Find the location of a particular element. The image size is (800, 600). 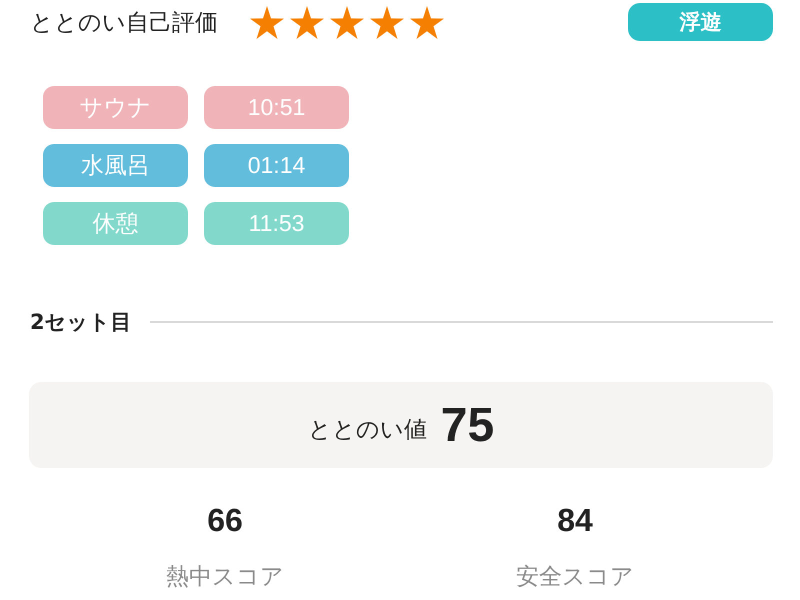

score-card-value: 75 is located at coordinates (467, 425).